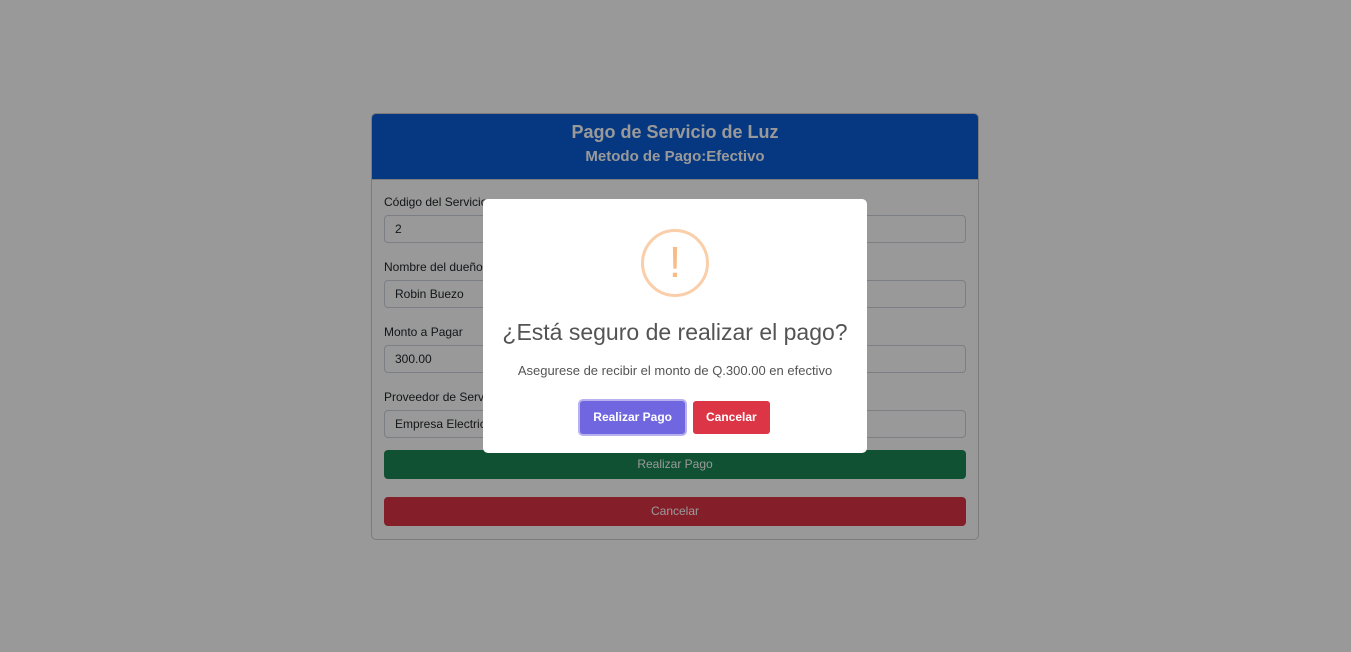 This screenshot has height=652, width=1351. Describe the element at coordinates (675, 263) in the screenshot. I see `warning-icon: !` at that location.